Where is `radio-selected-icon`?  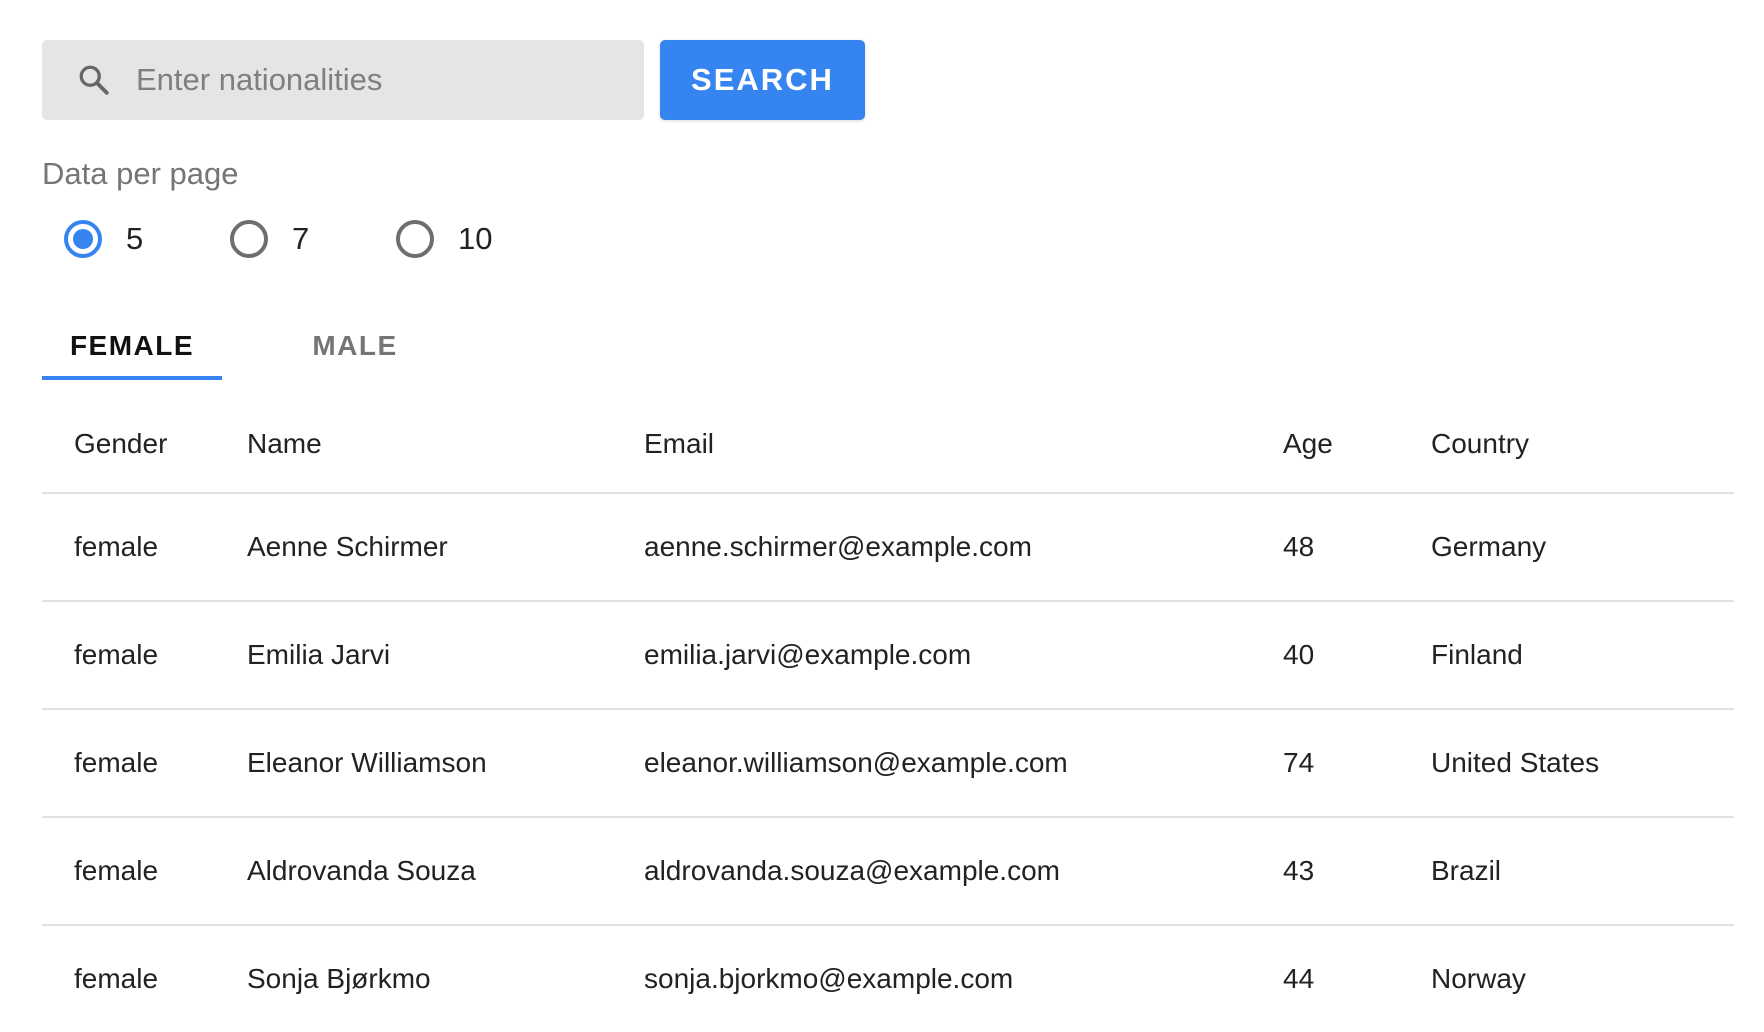 radio-selected-icon is located at coordinates (83, 239).